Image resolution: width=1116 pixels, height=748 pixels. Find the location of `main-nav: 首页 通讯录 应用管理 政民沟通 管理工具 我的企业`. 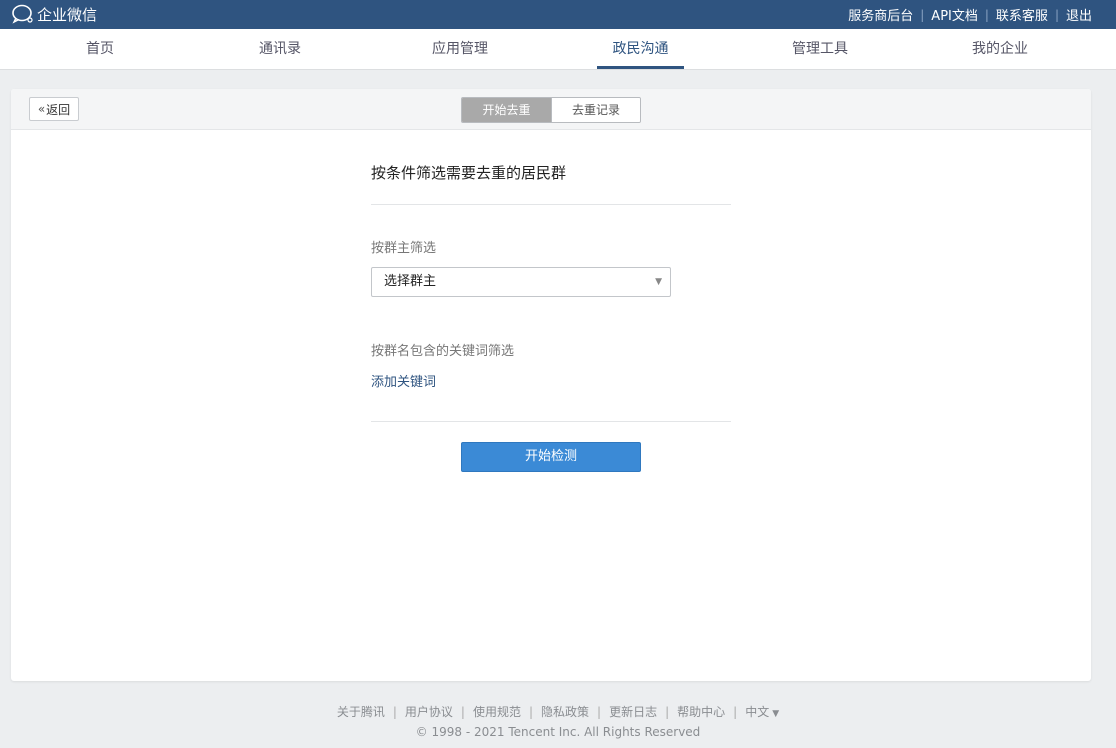

main-nav: 首页 通讯录 应用管理 政民沟通 管理工具 我的企业 is located at coordinates (558, 49).